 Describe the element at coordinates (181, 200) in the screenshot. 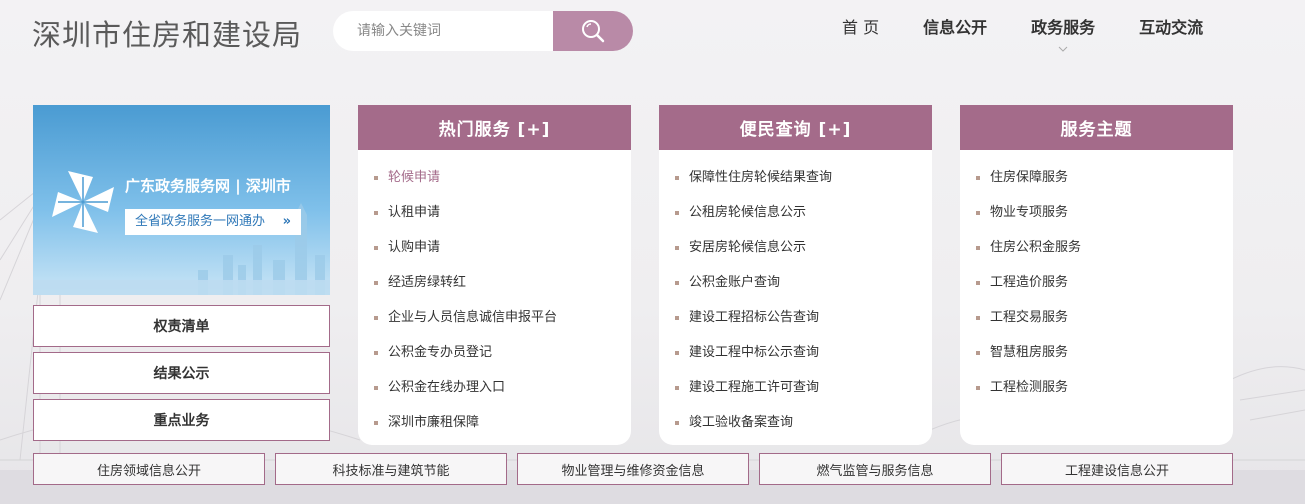

I see `gd-gov-service-banner: 广东政务服务网 | 深圳市 全省政务服务一网通办 »` at that location.